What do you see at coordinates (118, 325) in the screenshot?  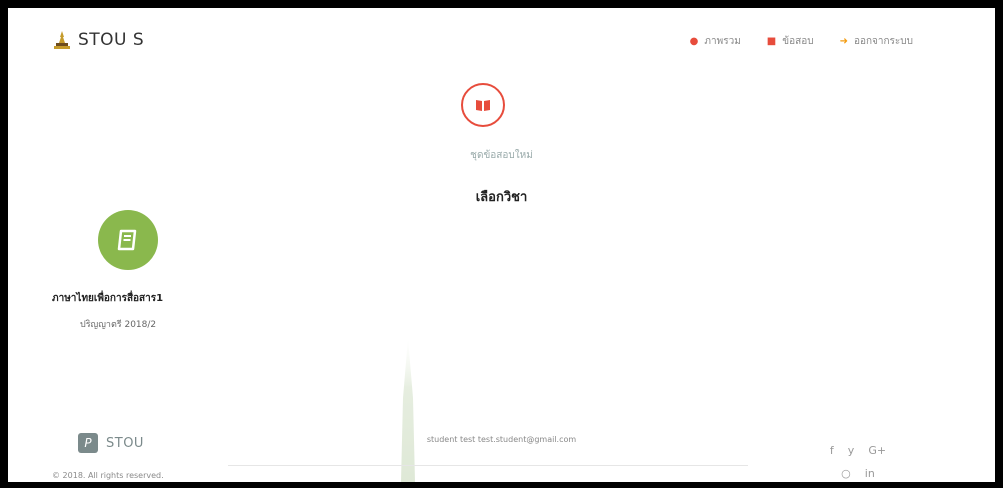 I see `course-subtitle: ปริญญาตรี 2018/2` at bounding box center [118, 325].